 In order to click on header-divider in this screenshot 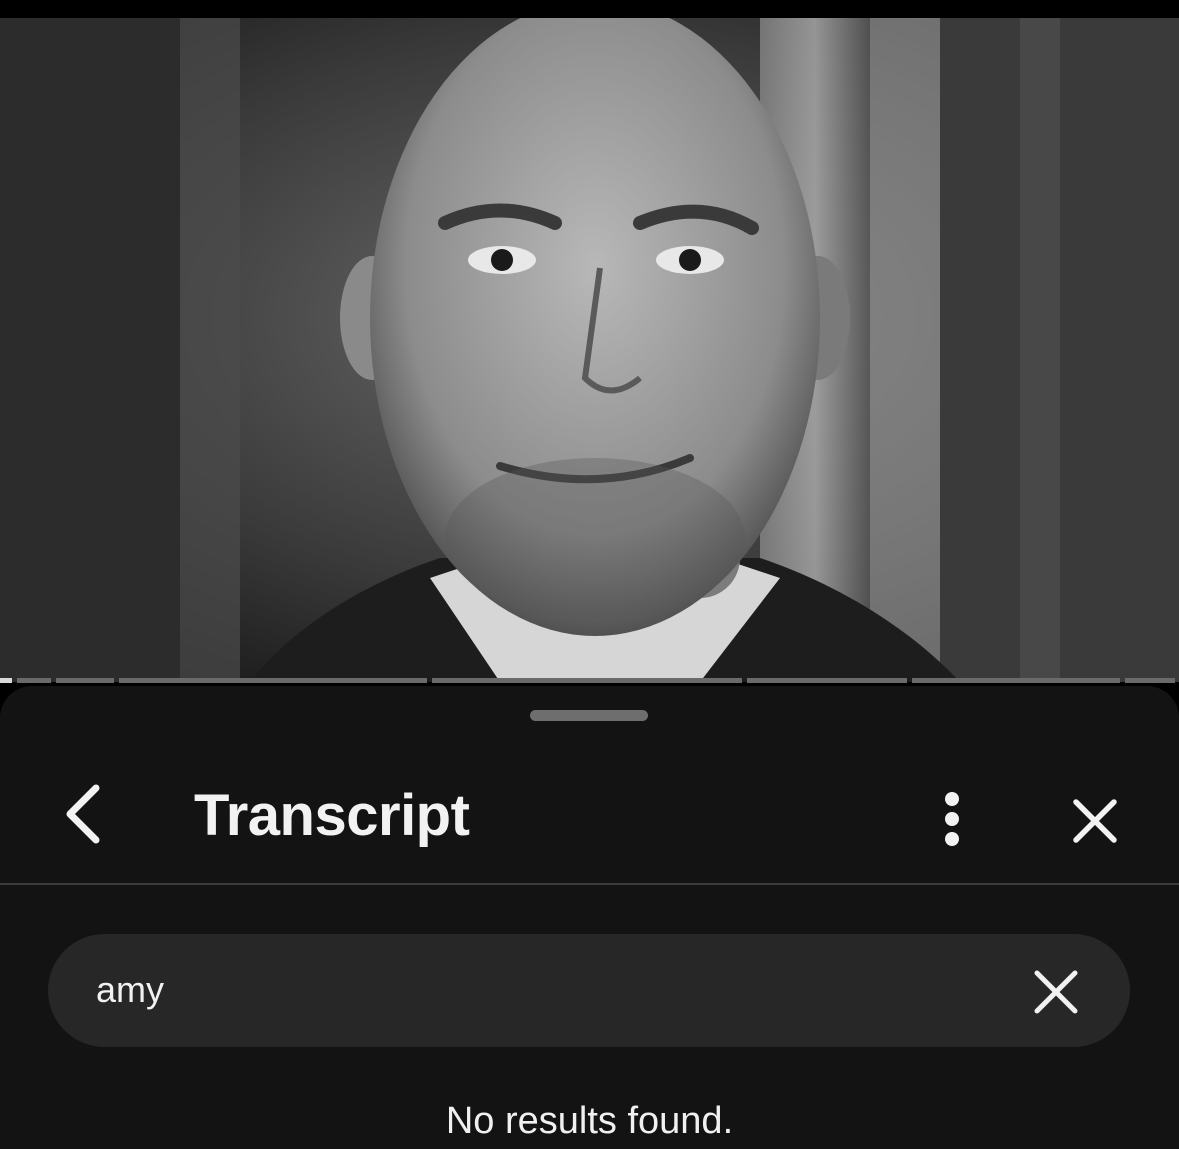, I will do `click(589, 884)`.